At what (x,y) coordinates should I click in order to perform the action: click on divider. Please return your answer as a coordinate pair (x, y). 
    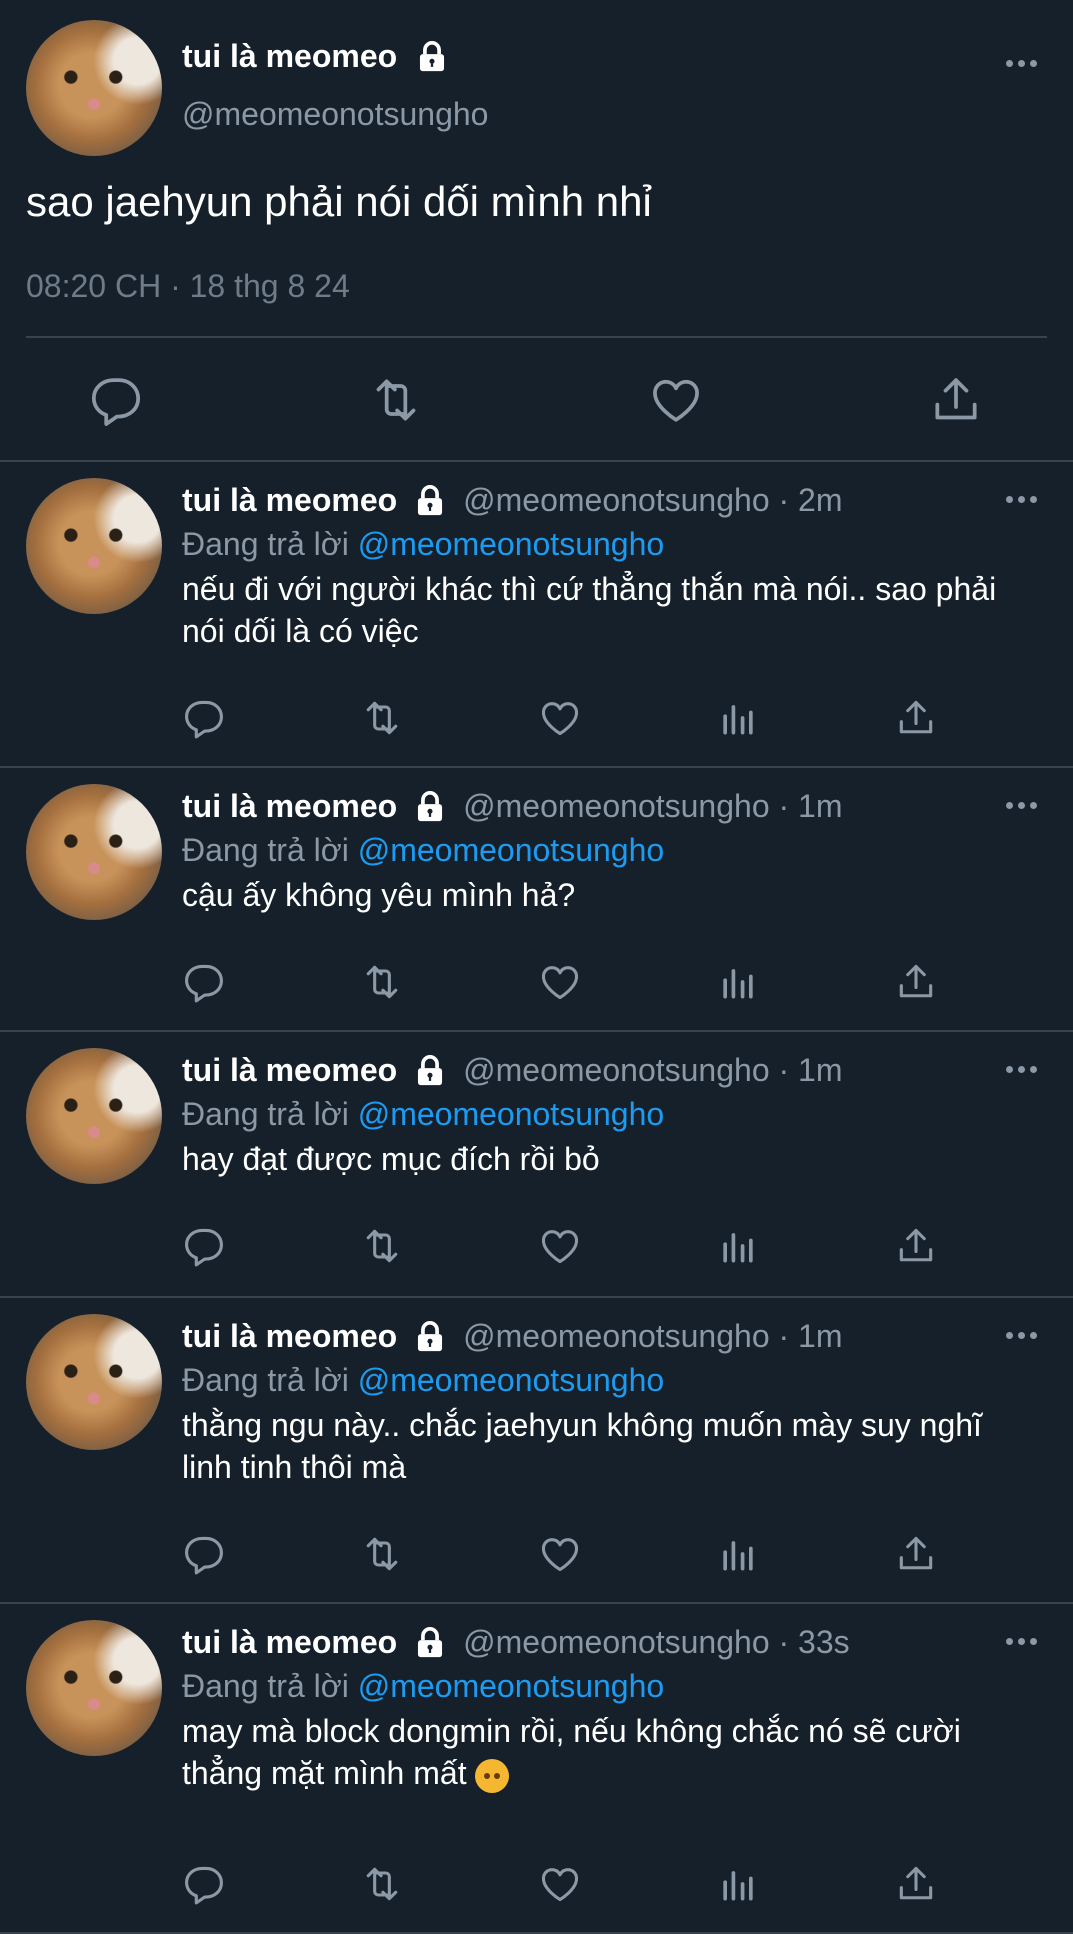
    Looking at the image, I should click on (536, 337).